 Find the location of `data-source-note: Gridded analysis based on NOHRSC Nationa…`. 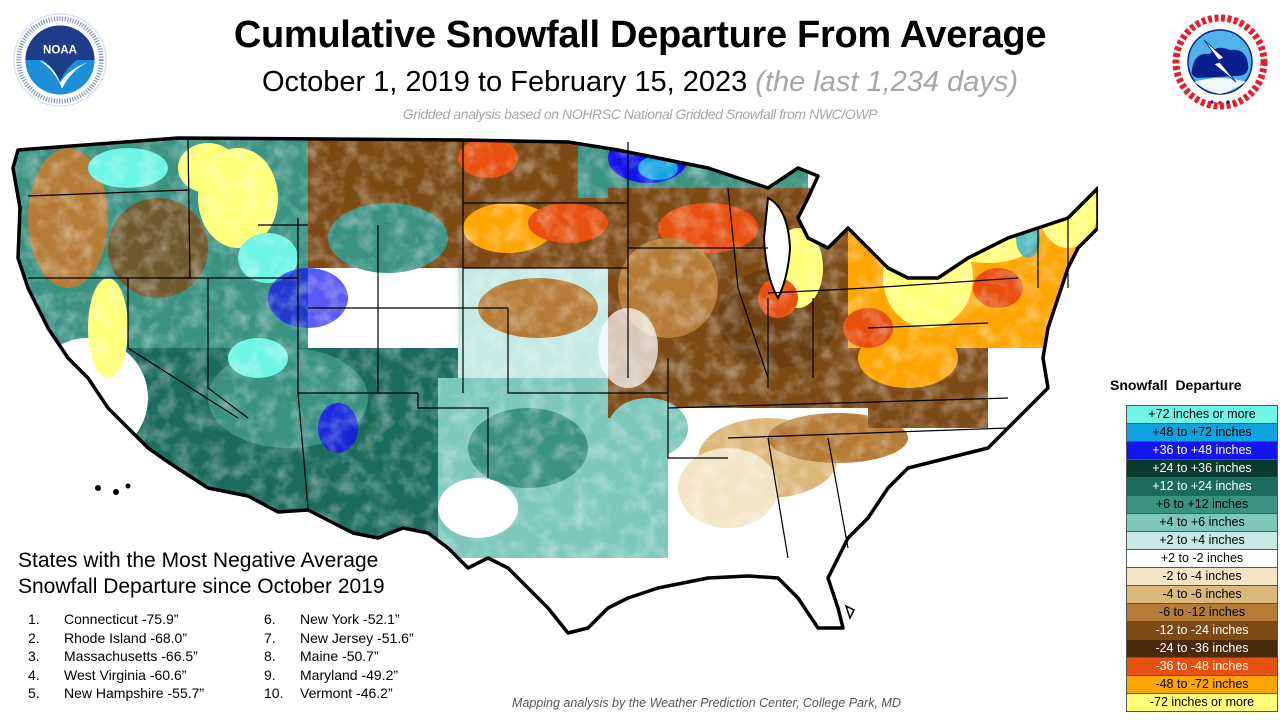

data-source-note: Gridded analysis based on NOHRSC Nationa… is located at coordinates (640, 114).